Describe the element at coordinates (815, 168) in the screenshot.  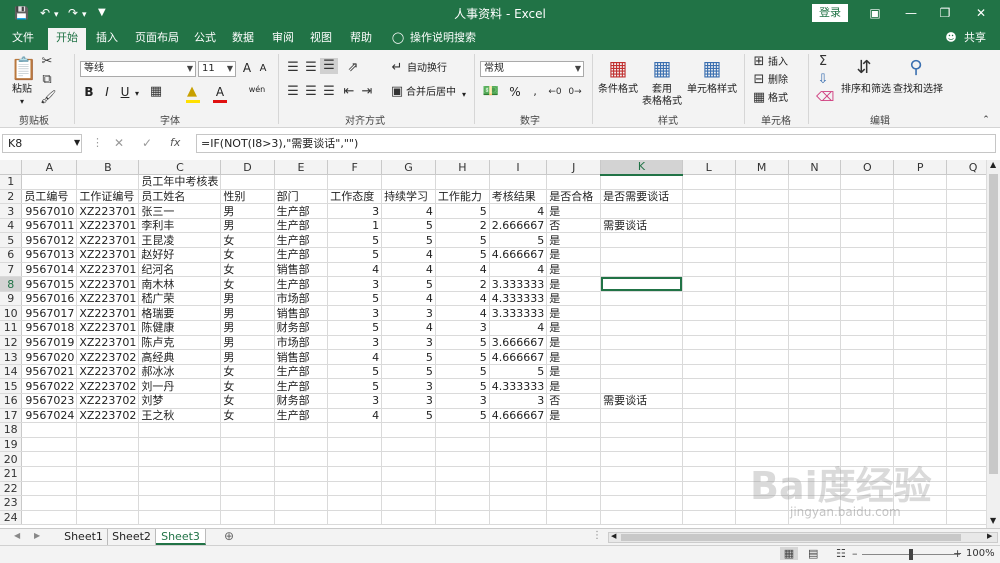
I see `column-header: N` at that location.